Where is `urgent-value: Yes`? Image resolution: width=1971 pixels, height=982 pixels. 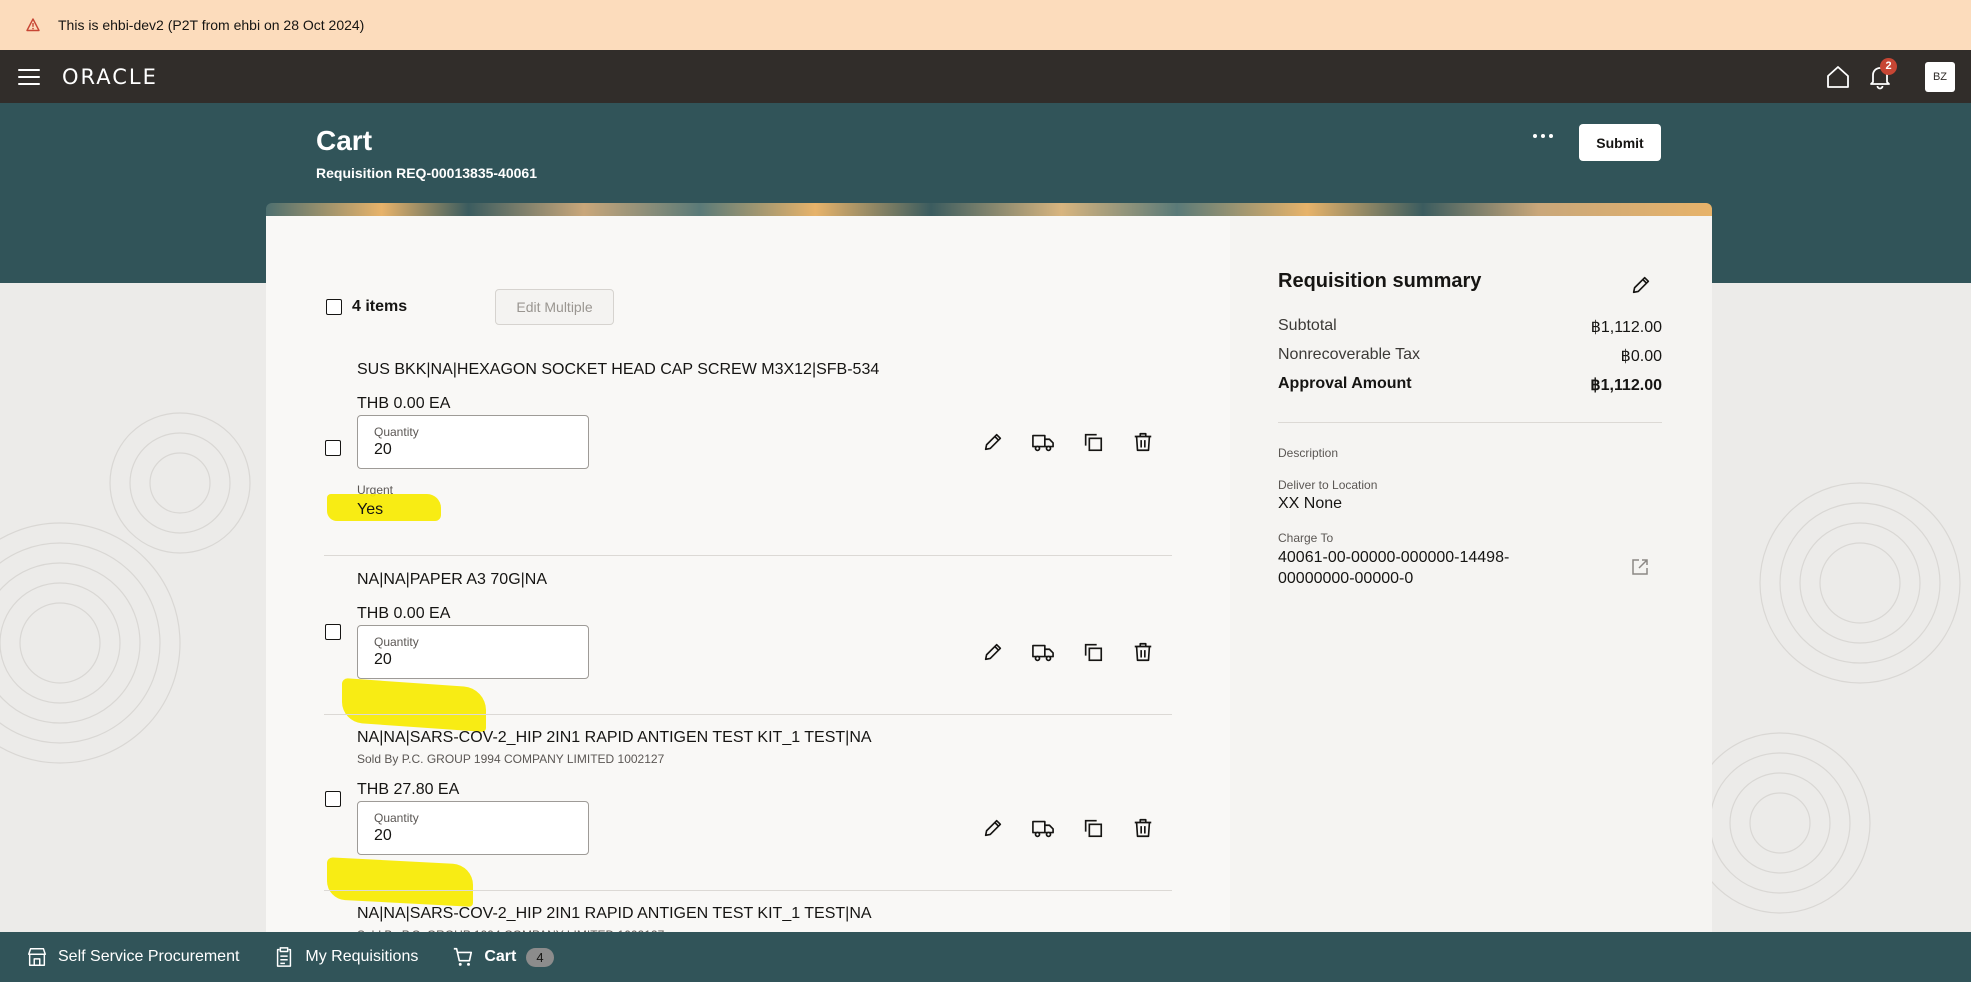 urgent-value: Yes is located at coordinates (370, 509).